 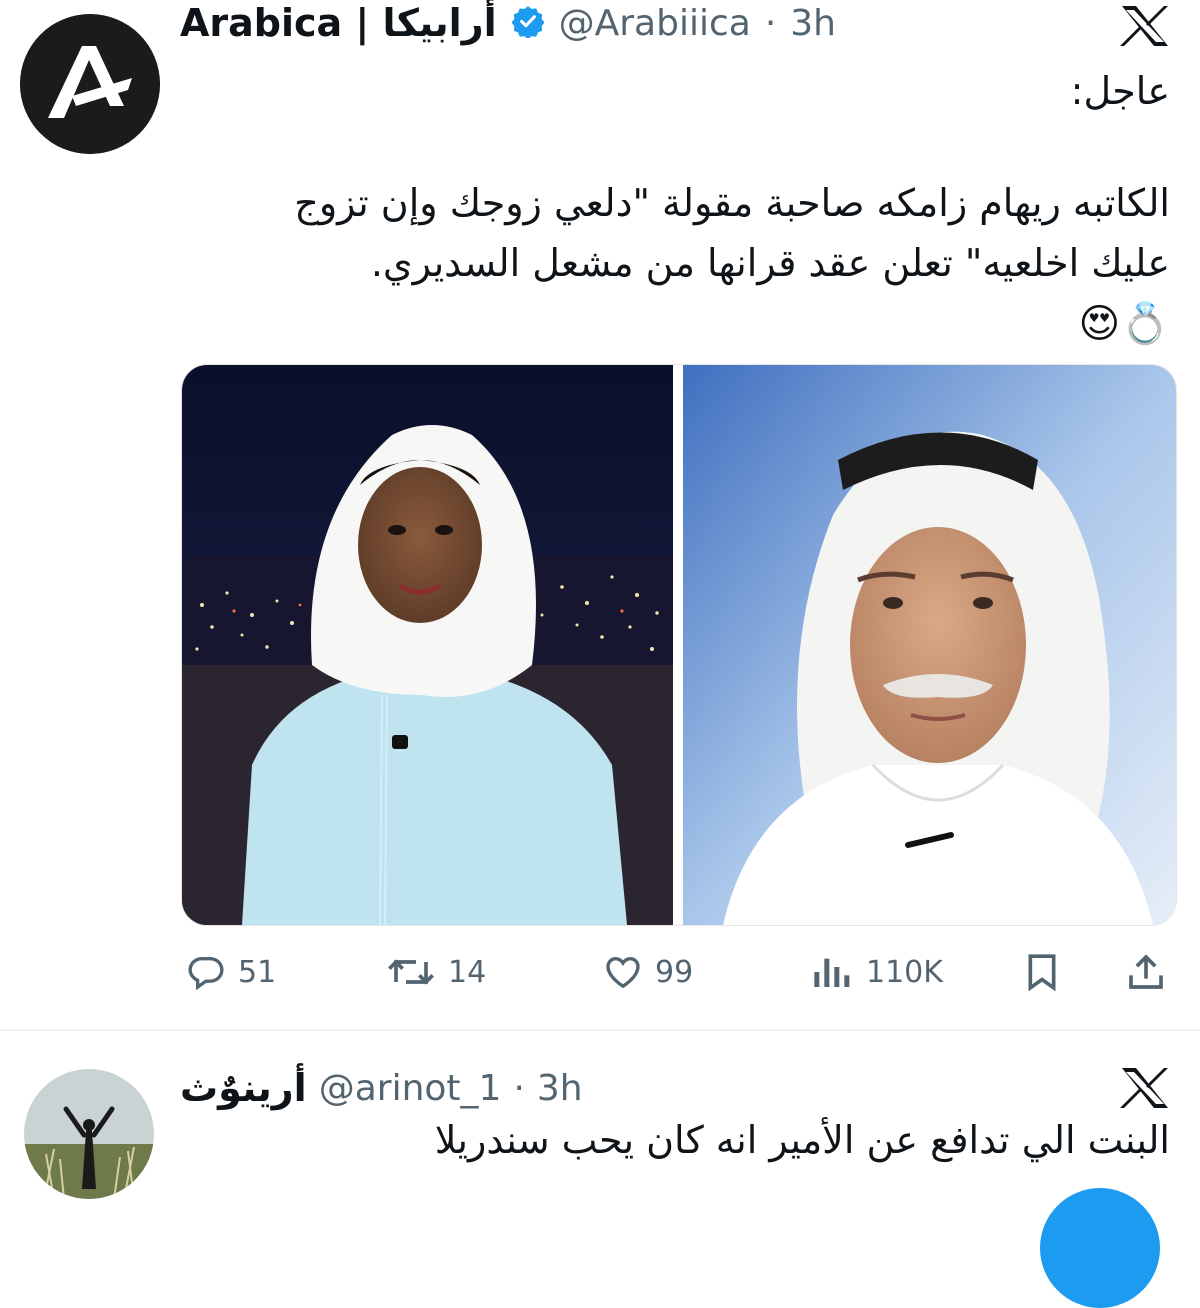 What do you see at coordinates (600, 972) in the screenshot?
I see `tweet-actions: 51 14 99 110K` at bounding box center [600, 972].